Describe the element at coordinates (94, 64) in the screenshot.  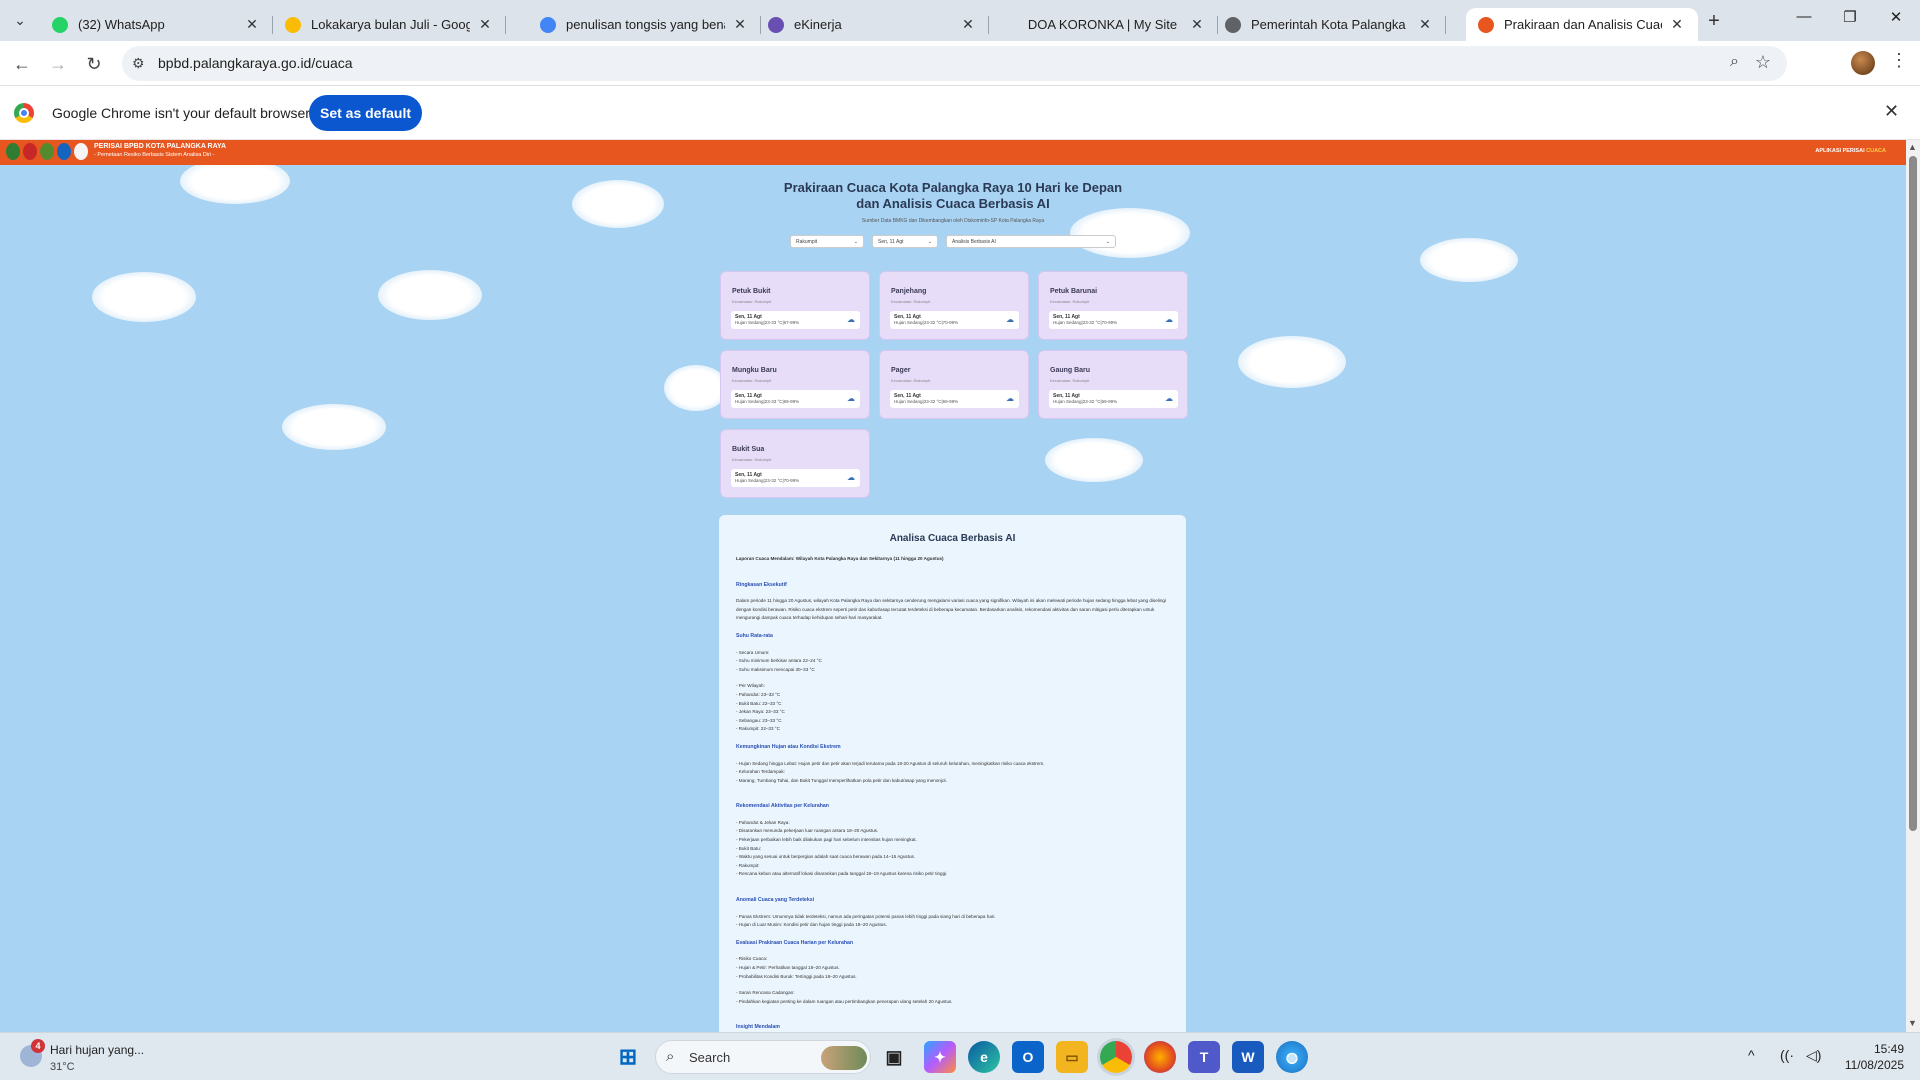
I see `reload-icon: ↻` at that location.